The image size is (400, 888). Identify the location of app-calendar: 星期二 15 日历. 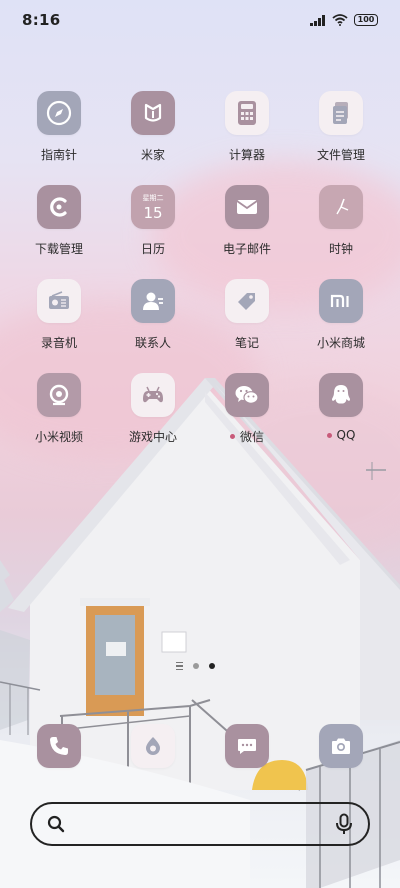
(153, 221).